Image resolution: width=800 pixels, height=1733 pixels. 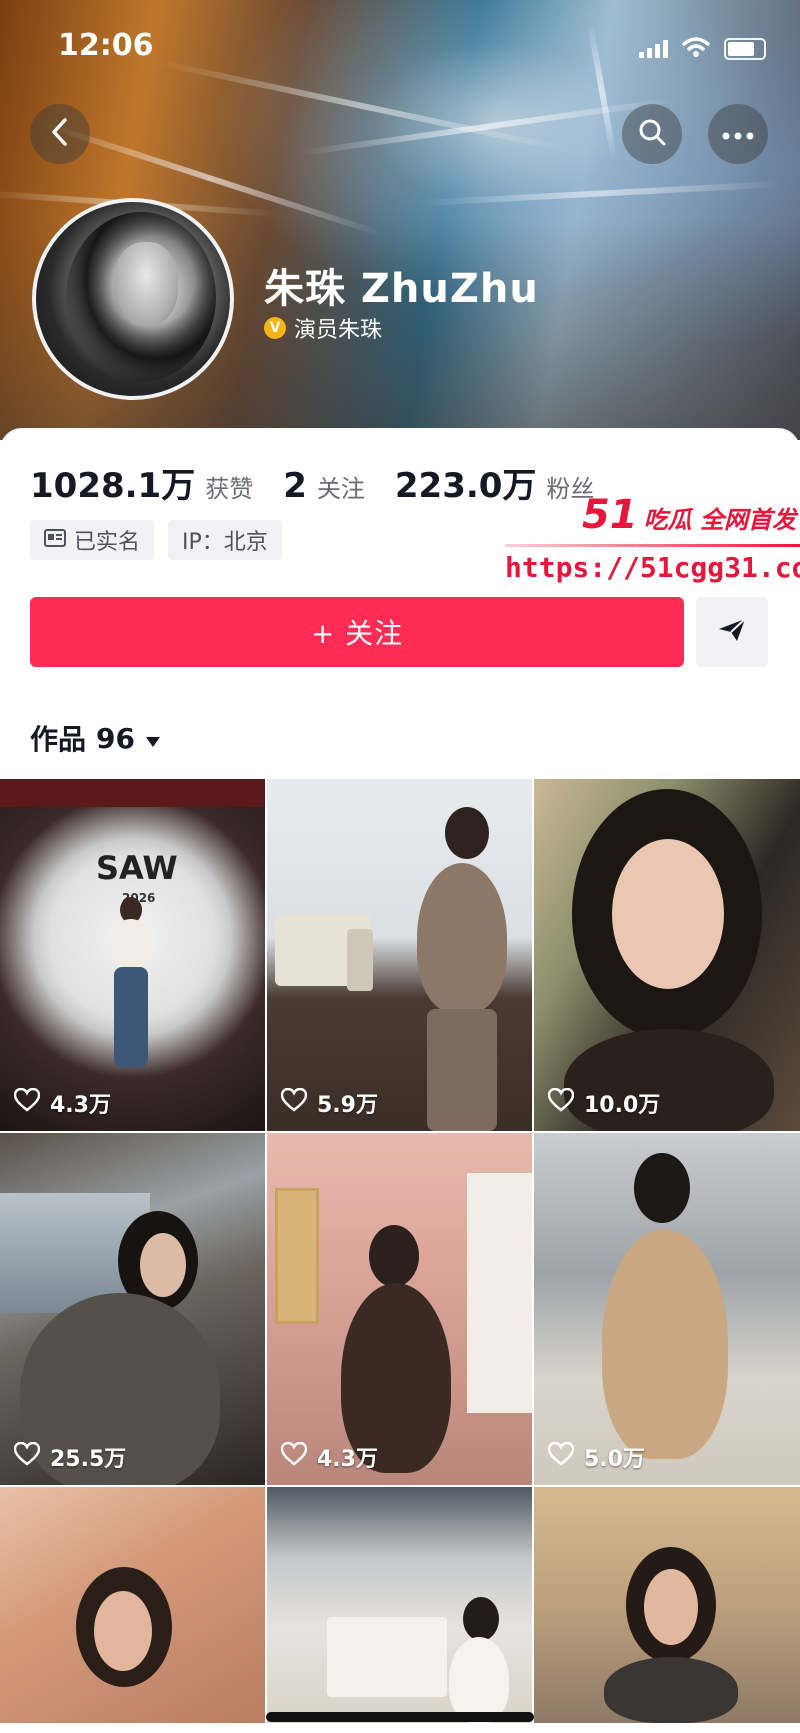 I want to click on video-likes: 25.5万, so click(x=70, y=1457).